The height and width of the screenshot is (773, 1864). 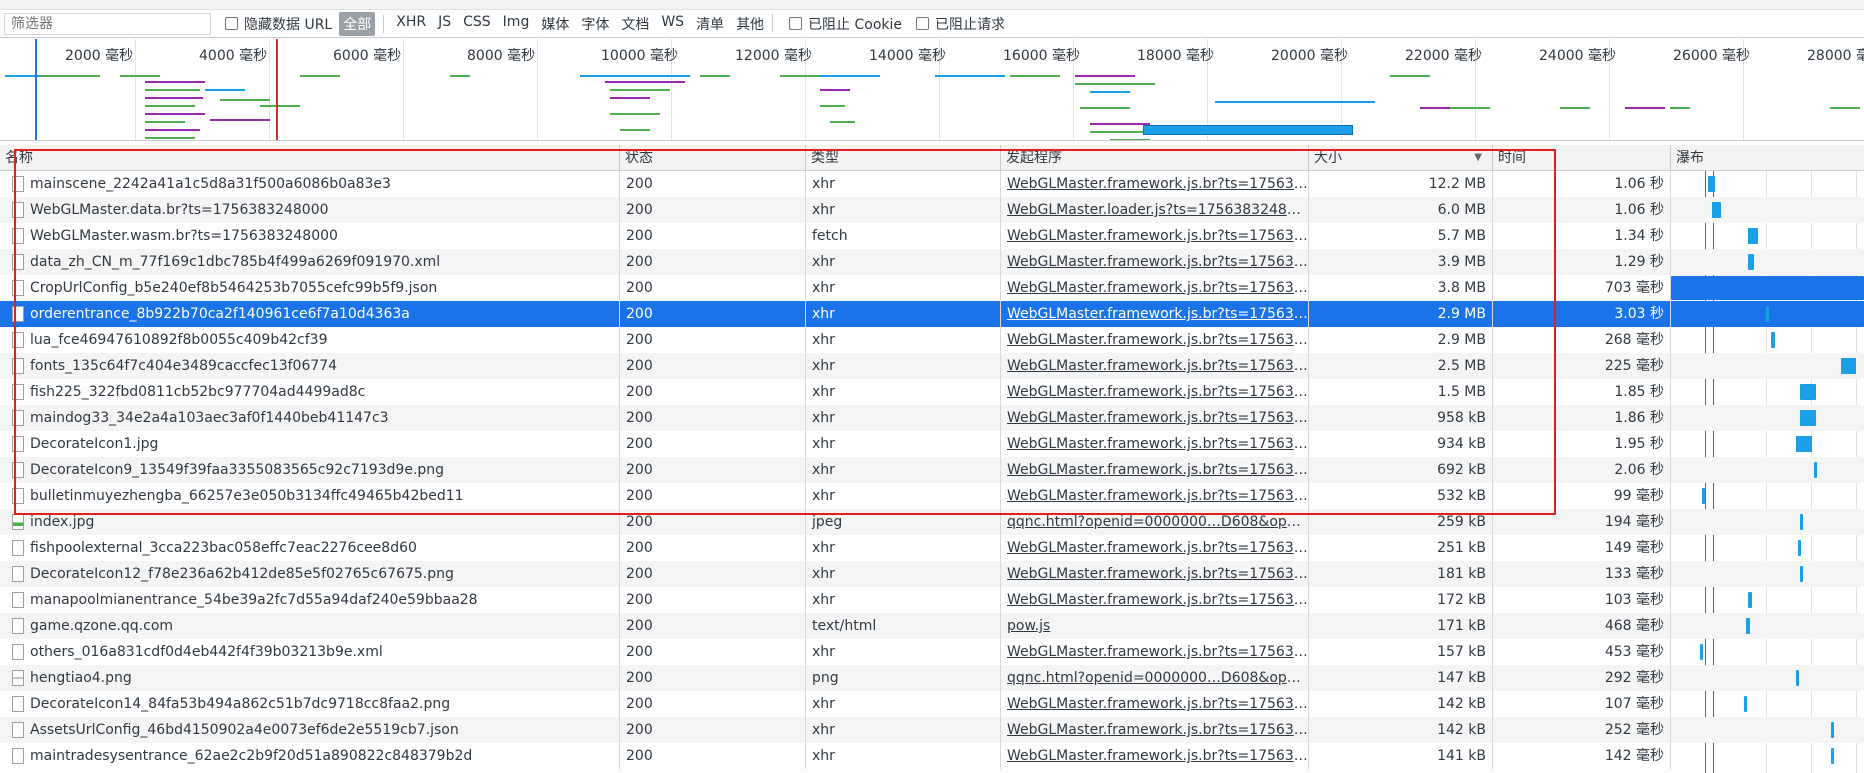 What do you see at coordinates (555, 24) in the screenshot?
I see `type-filter-4: 媒体` at bounding box center [555, 24].